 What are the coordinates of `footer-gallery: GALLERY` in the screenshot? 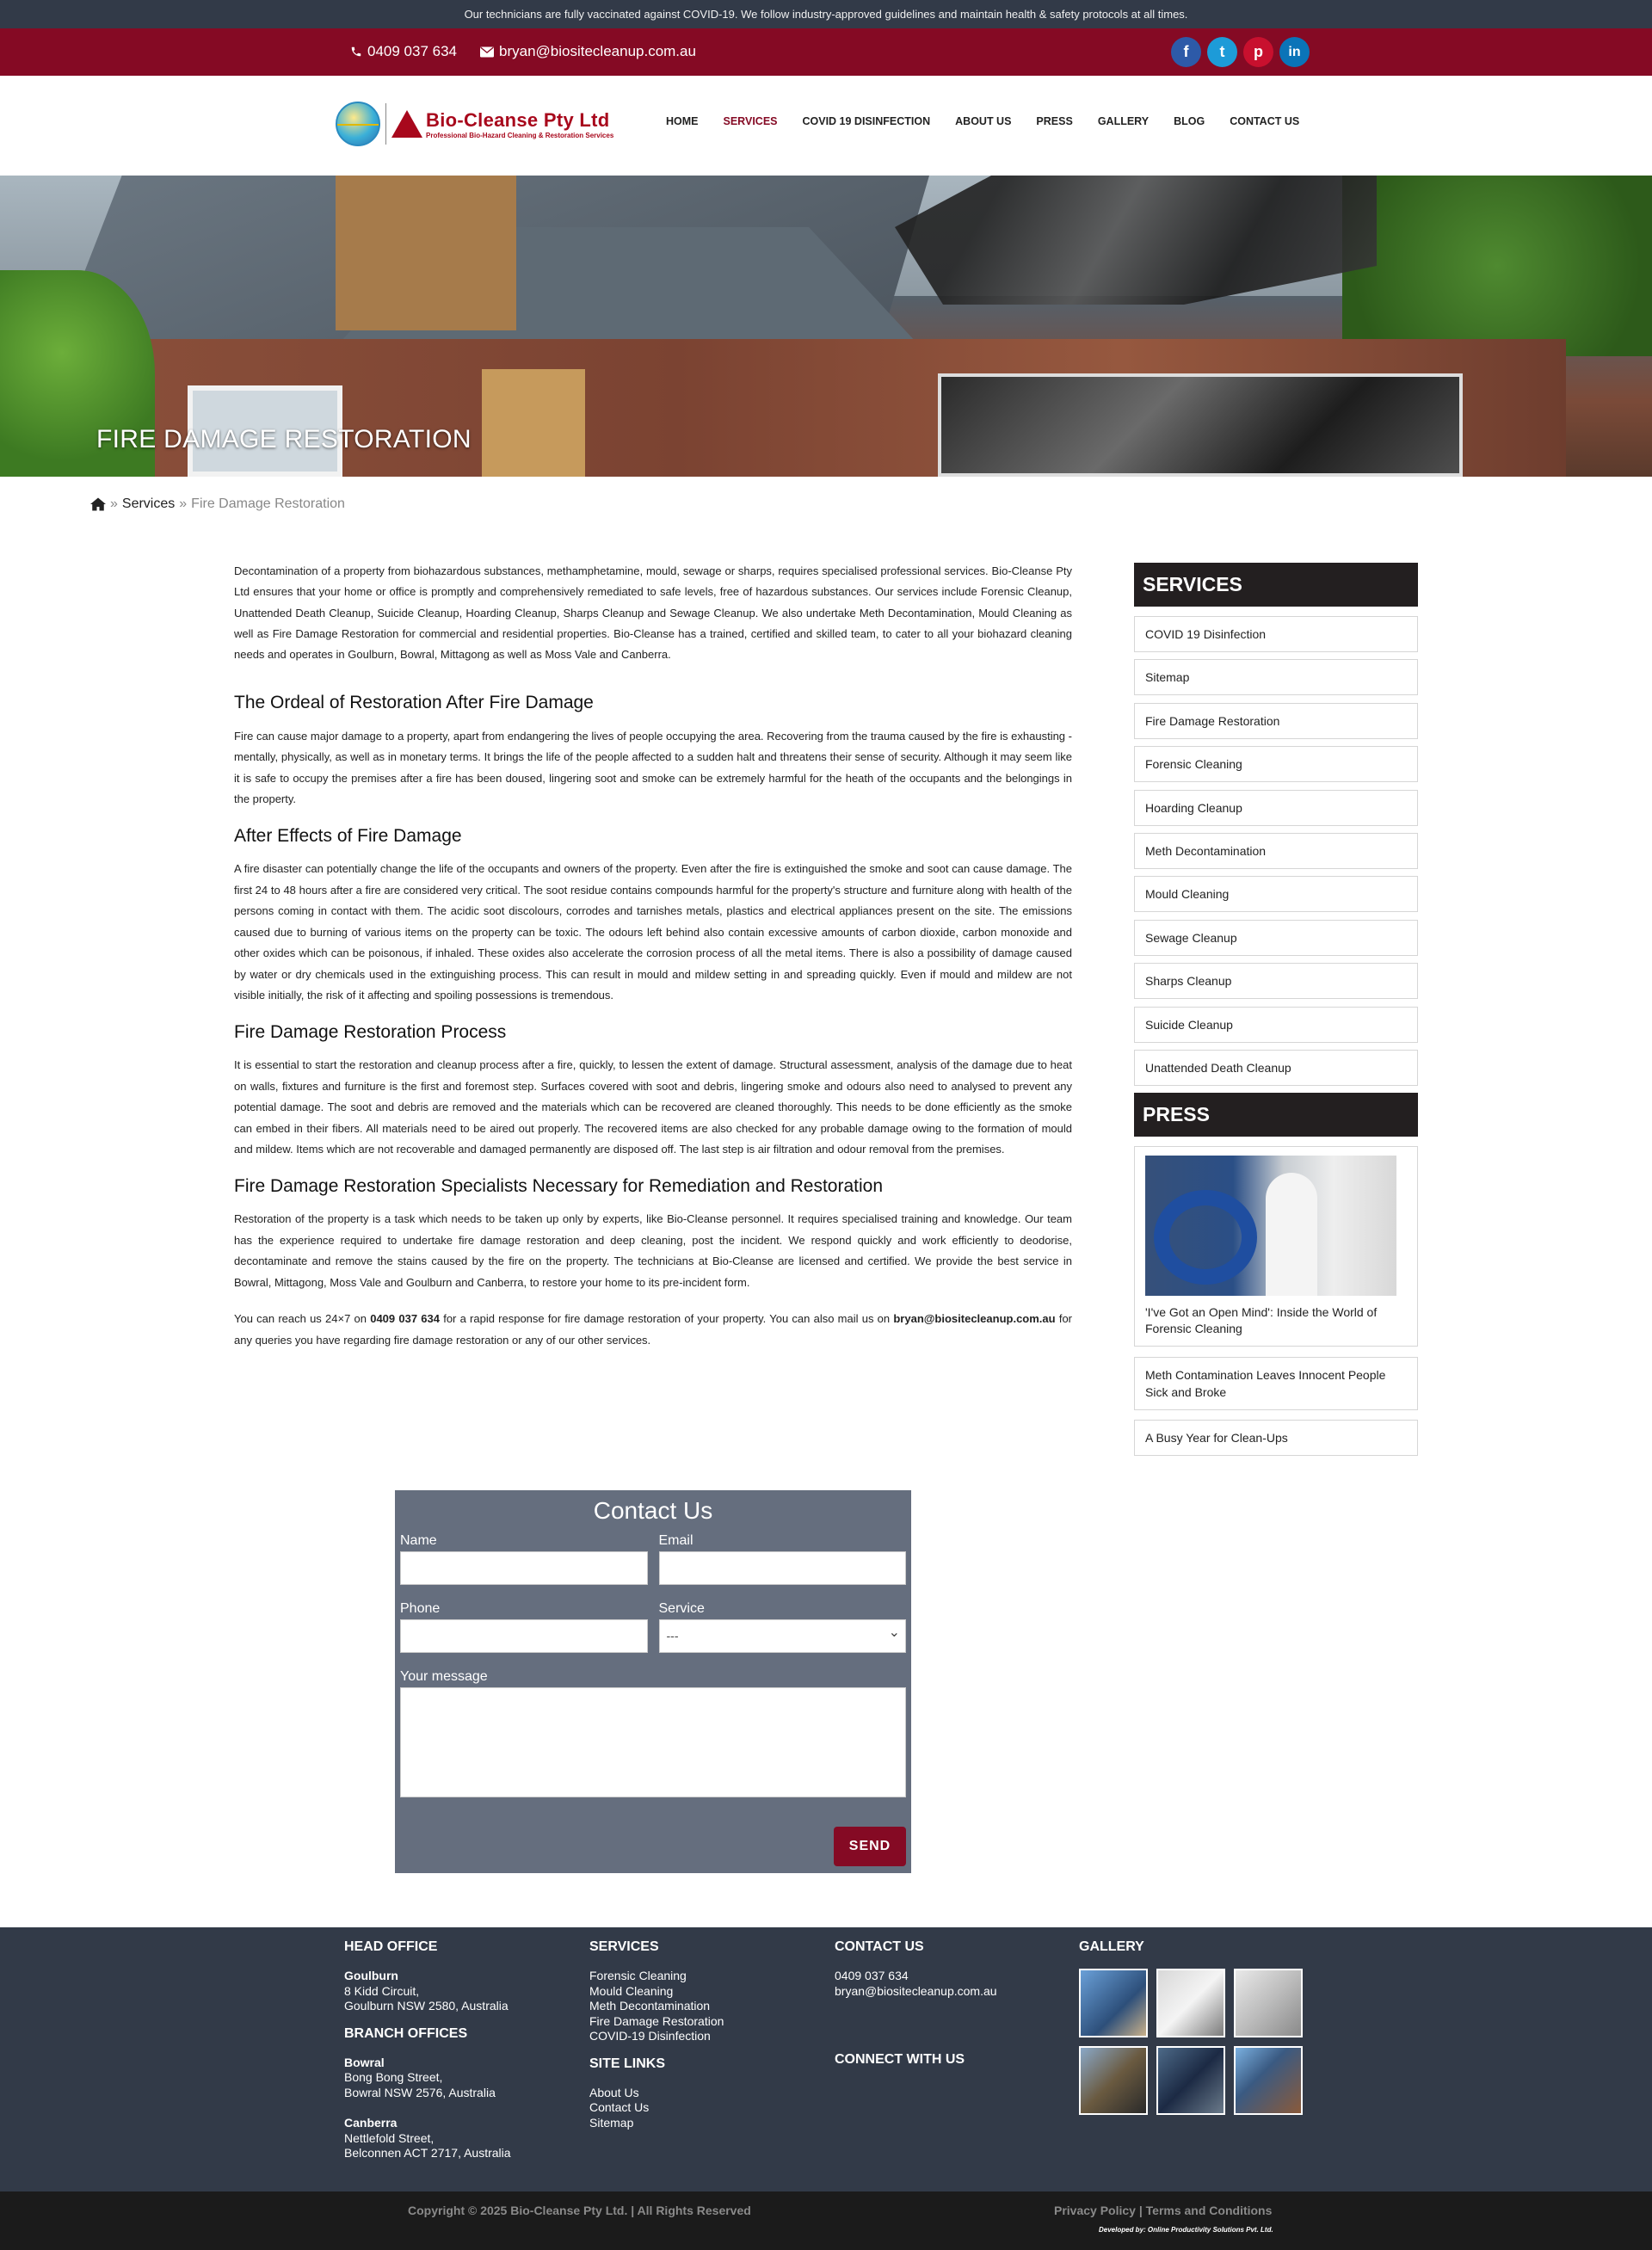 It's located at (1191, 2027).